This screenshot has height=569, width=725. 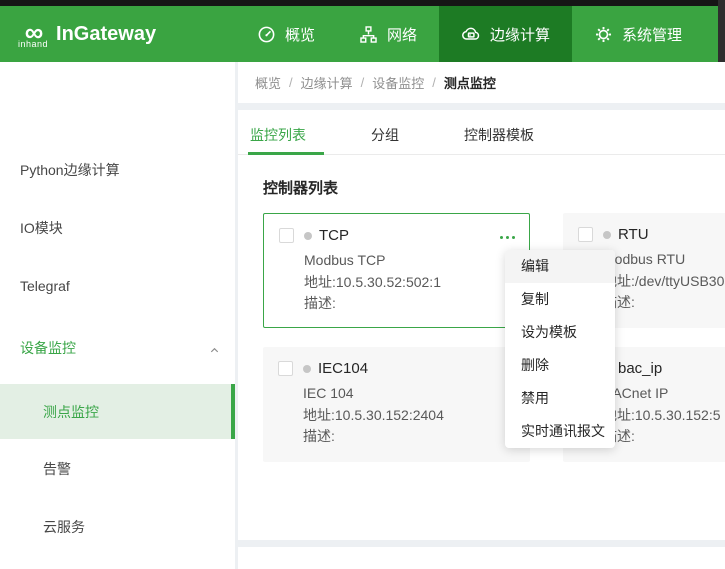 I want to click on card-body: IEC 104 地址:10.5.30.152:2404 描述:, so click(x=410, y=415).